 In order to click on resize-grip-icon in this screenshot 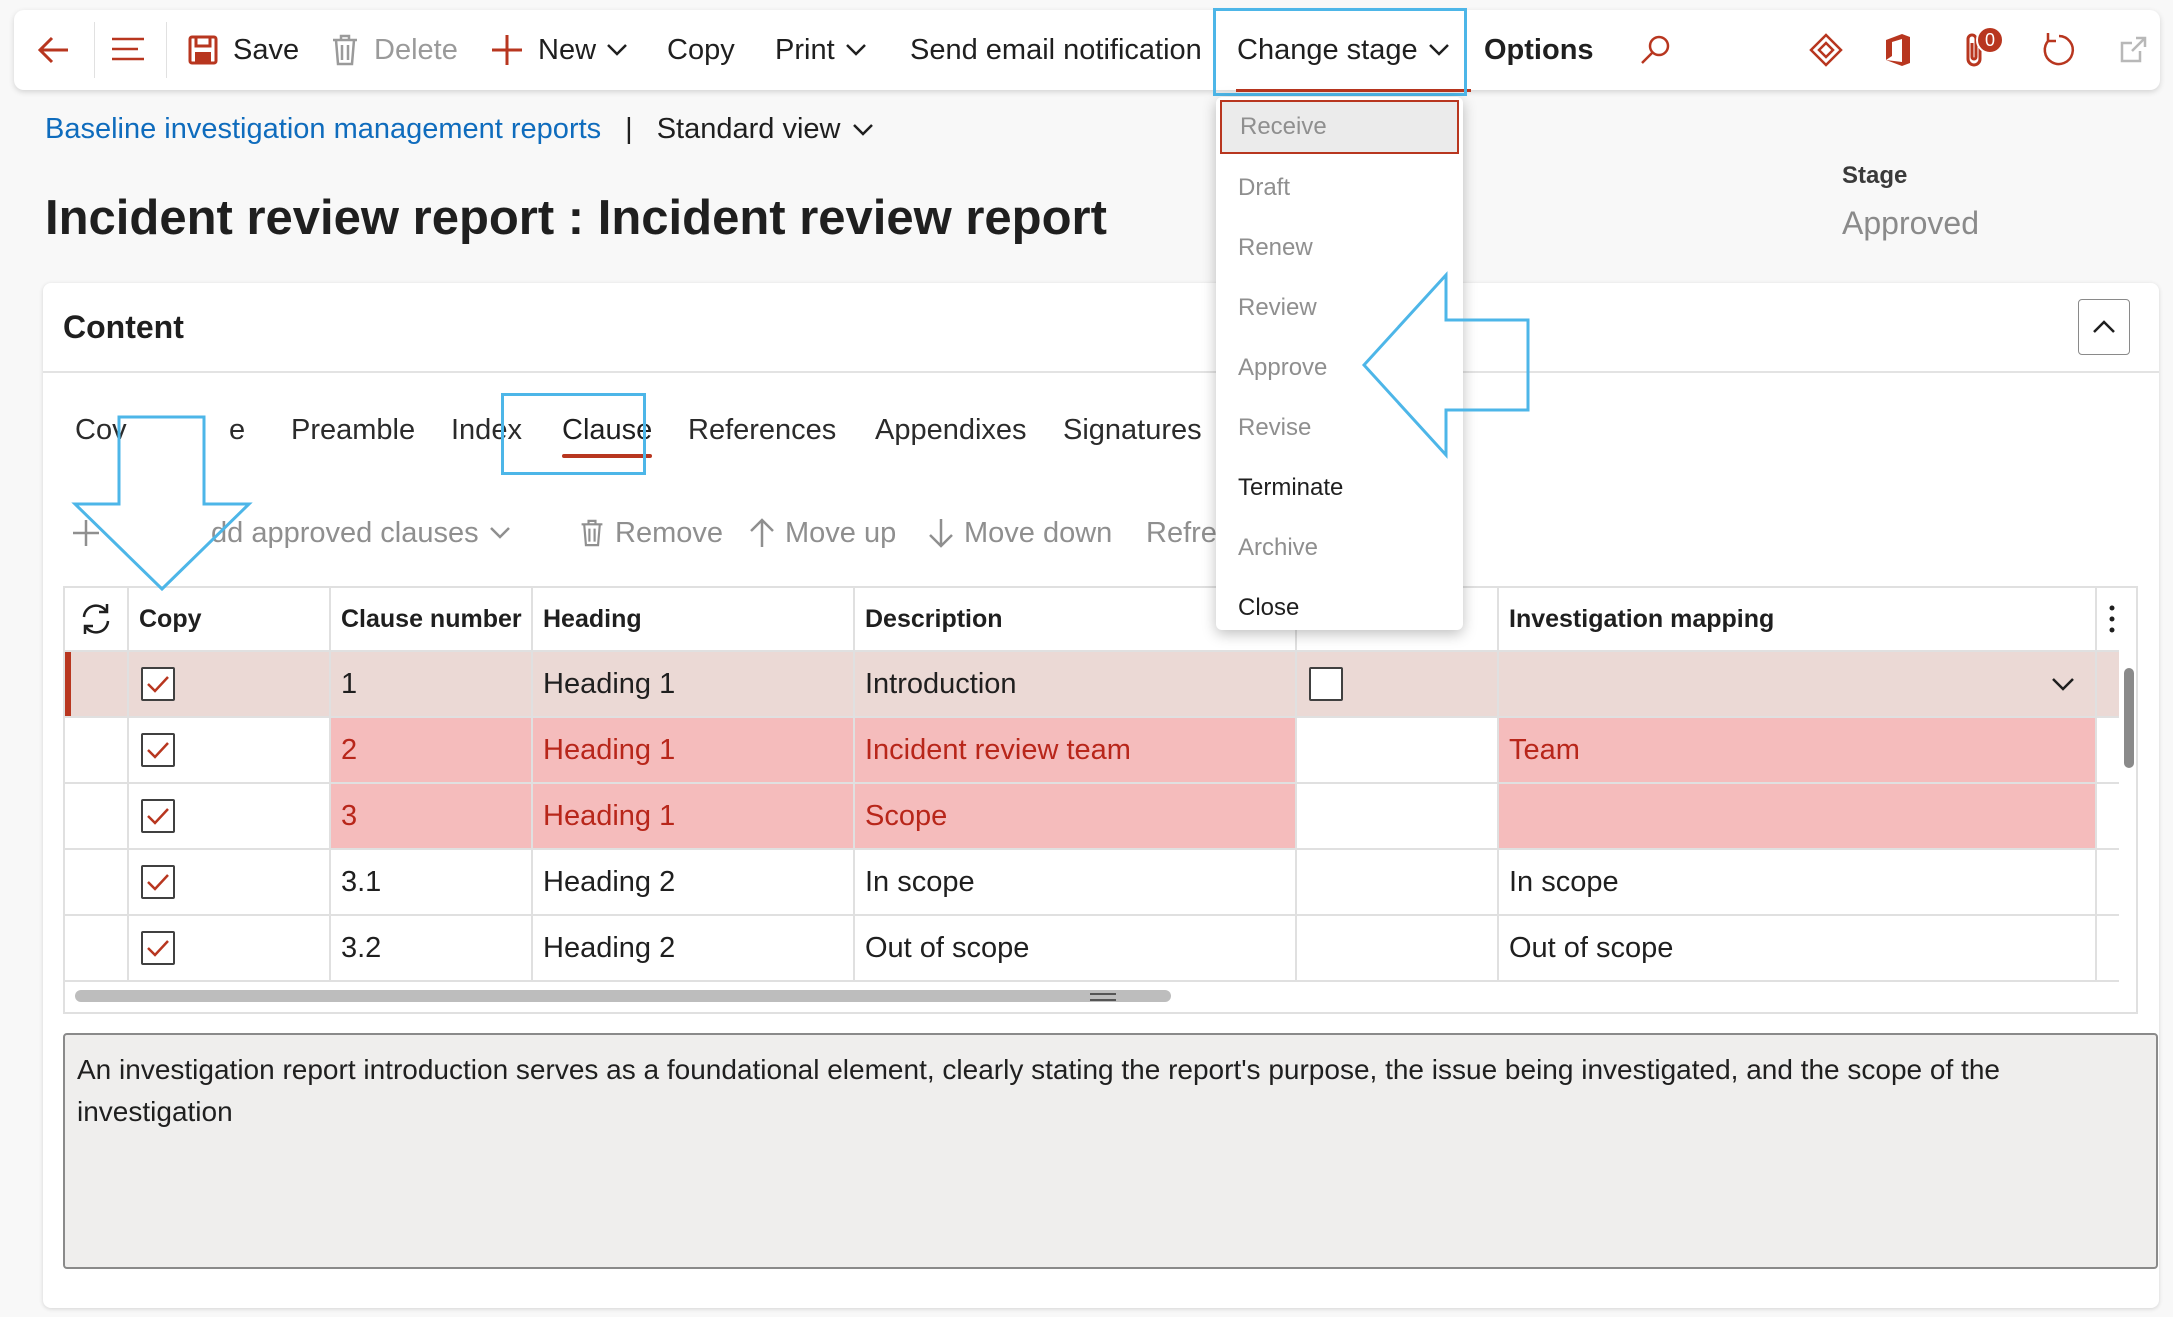, I will do `click(1103, 997)`.